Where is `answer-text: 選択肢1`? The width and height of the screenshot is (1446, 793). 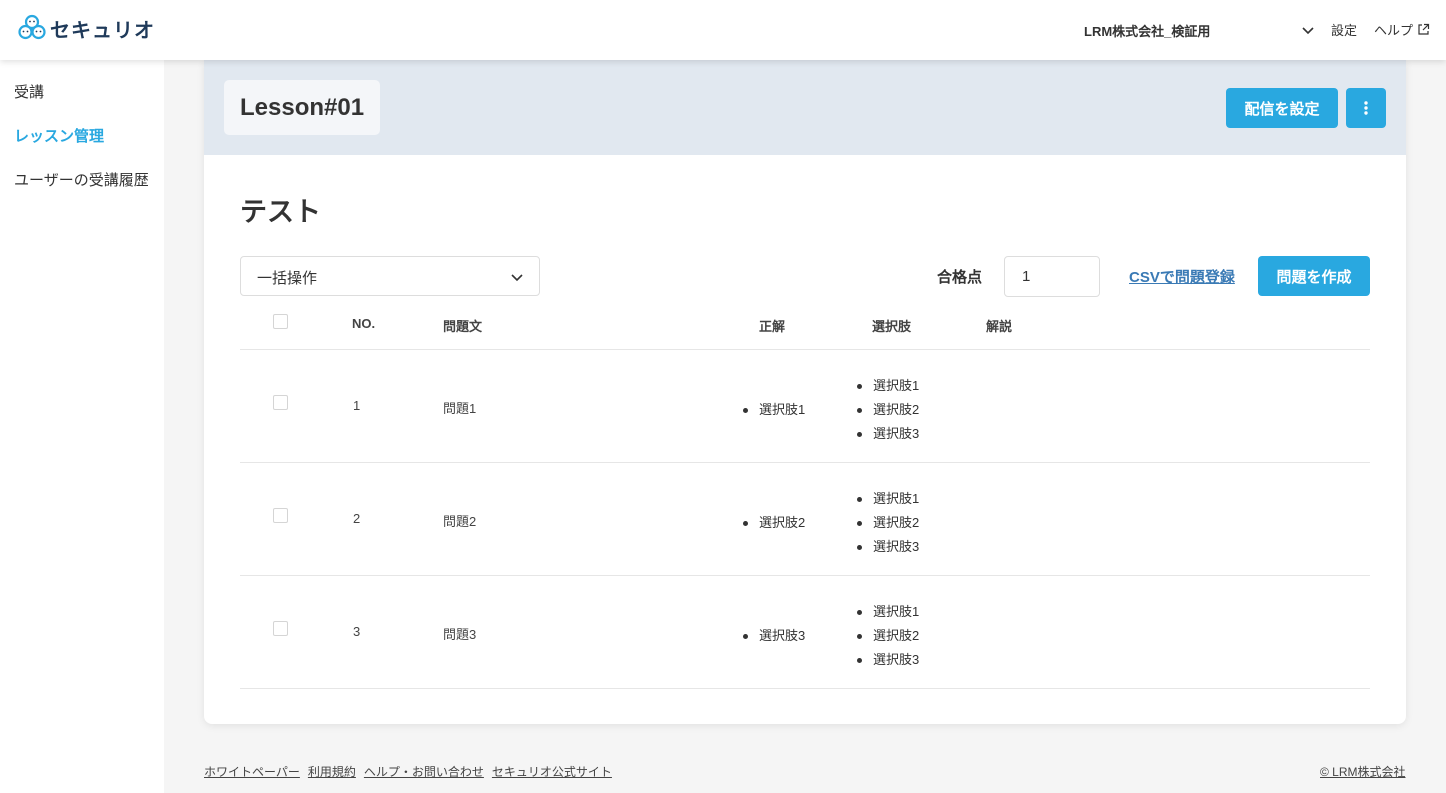
answer-text: 選択肢1 is located at coordinates (782, 409).